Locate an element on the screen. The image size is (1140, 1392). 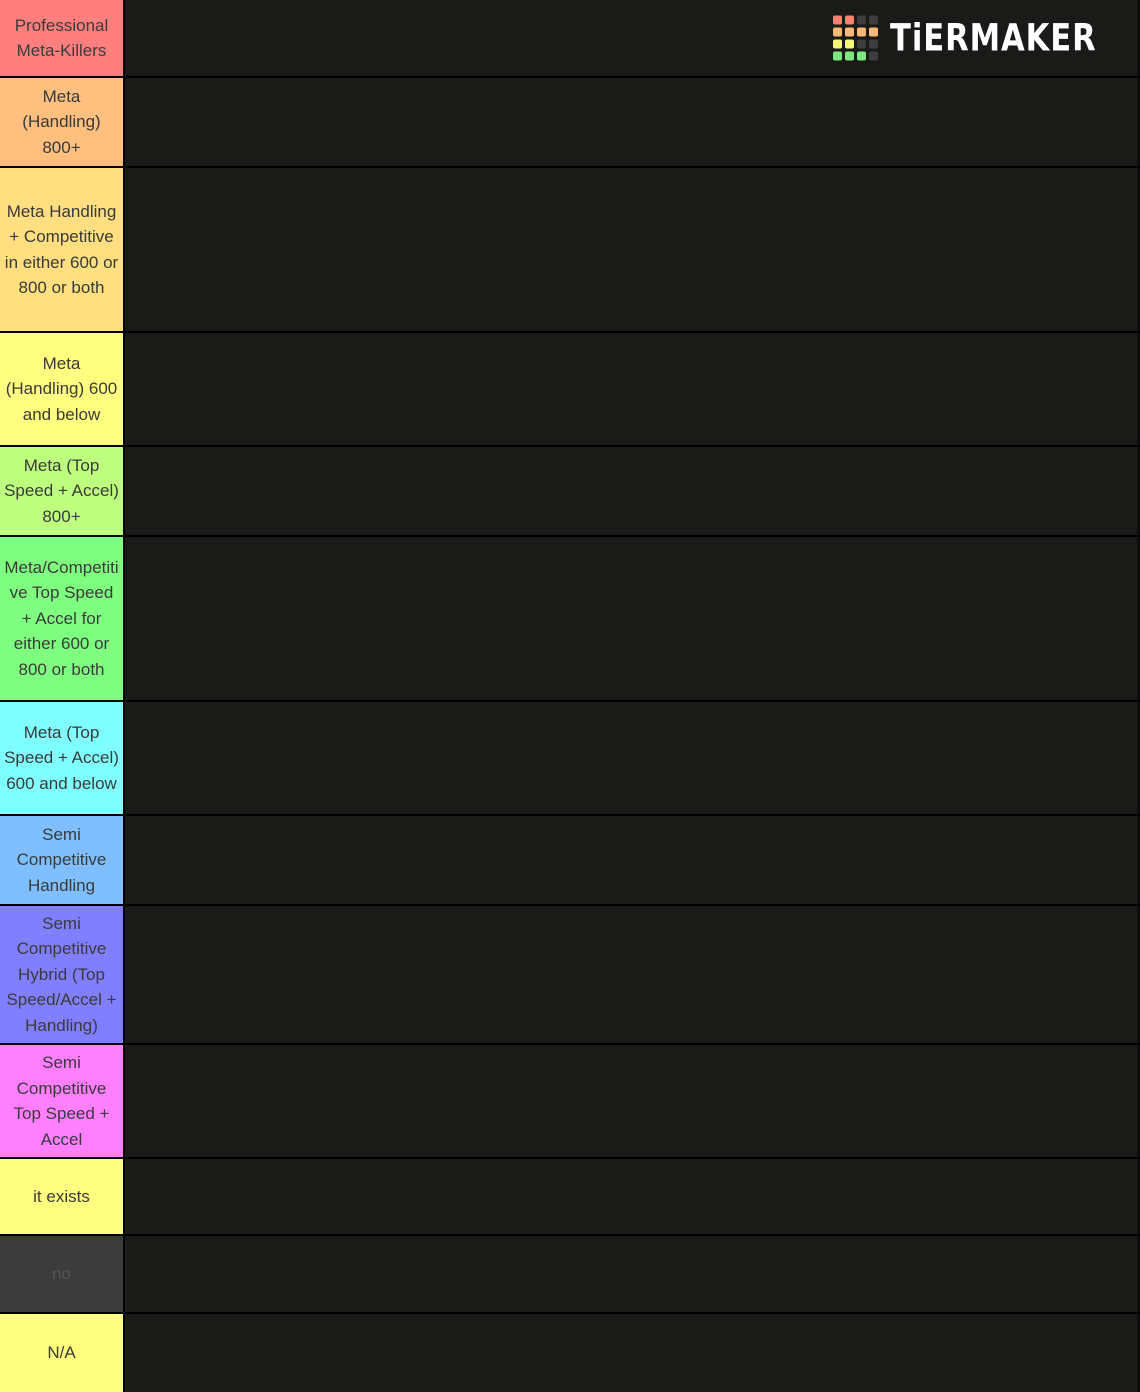
tier-label-text: Meta (Handling) 600 and below is located at coordinates (61, 388).